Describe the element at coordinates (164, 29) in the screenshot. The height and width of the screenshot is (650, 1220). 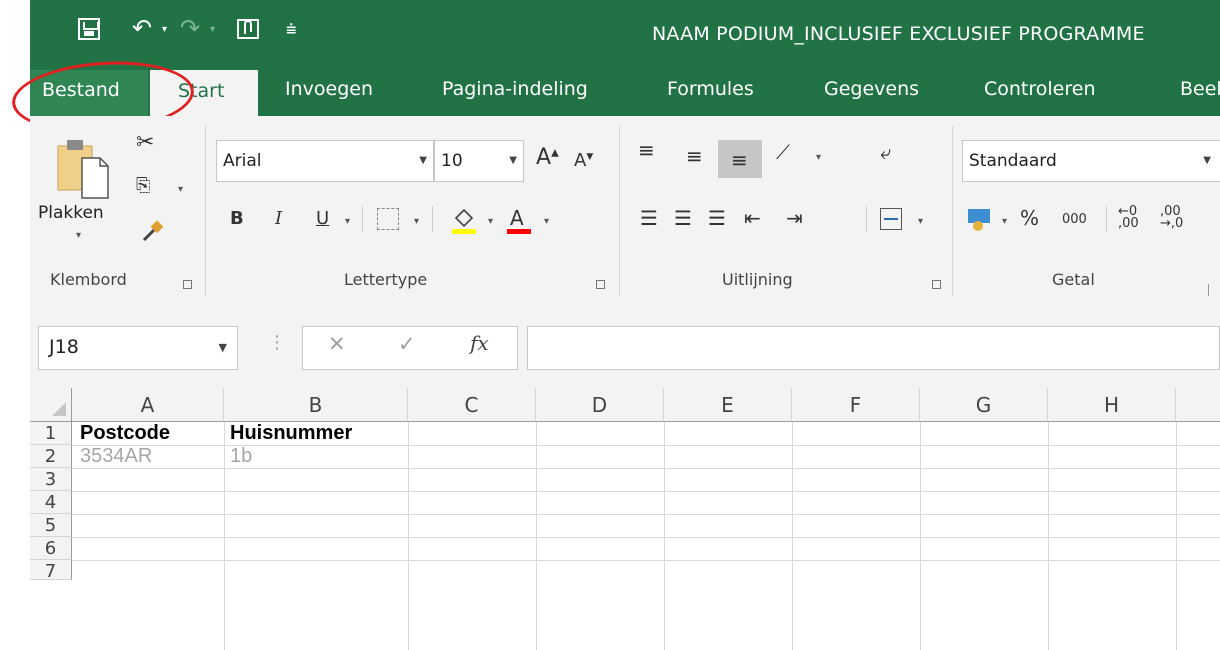
I see `undo-dropdown-icon: ▾` at that location.